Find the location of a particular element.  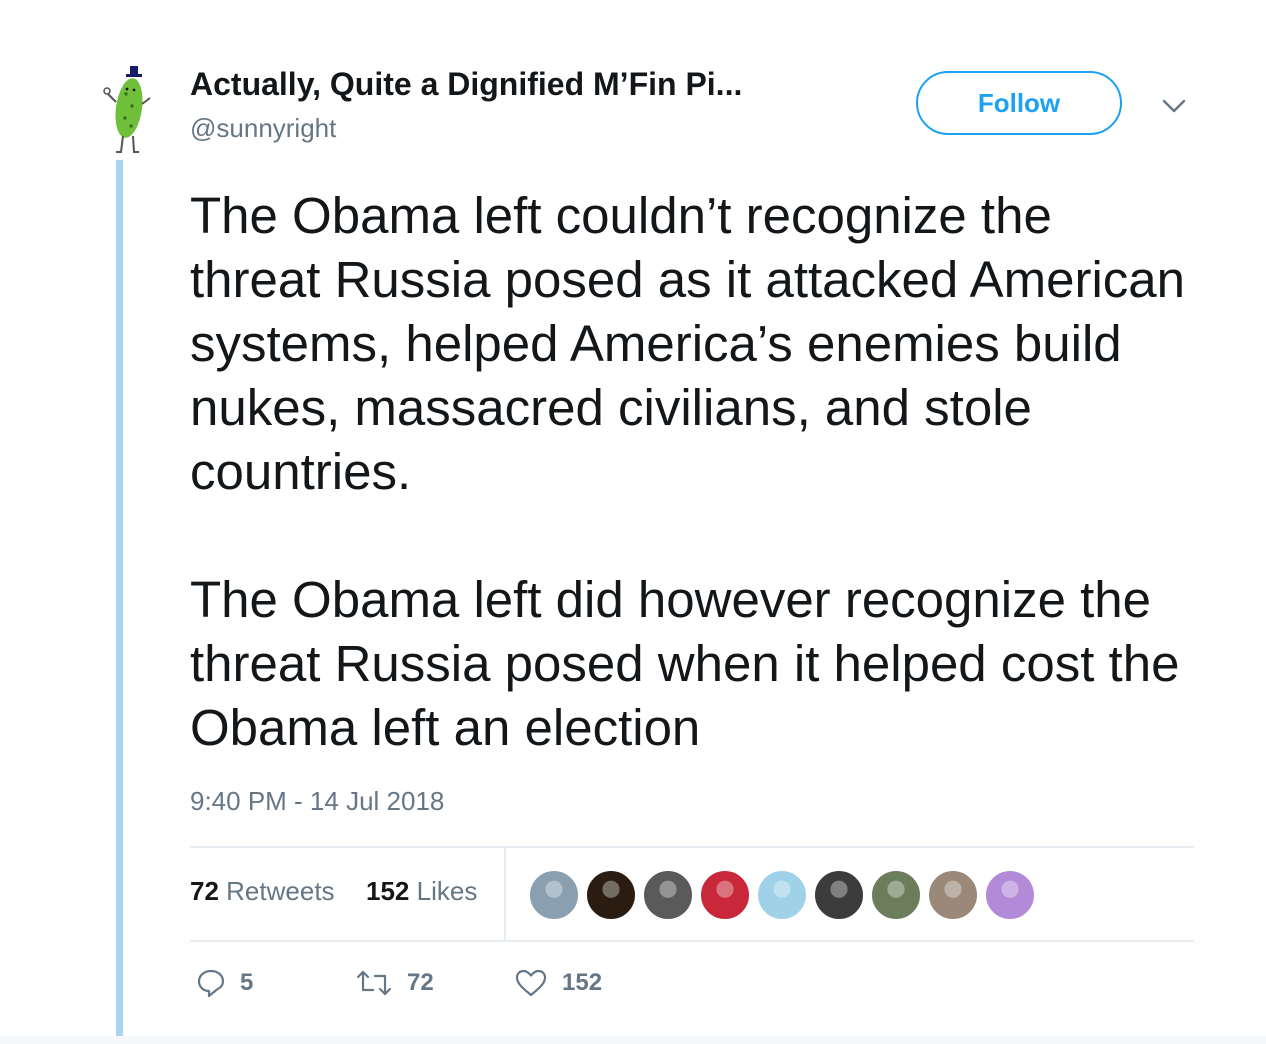

reply-count: 5 is located at coordinates (247, 982).